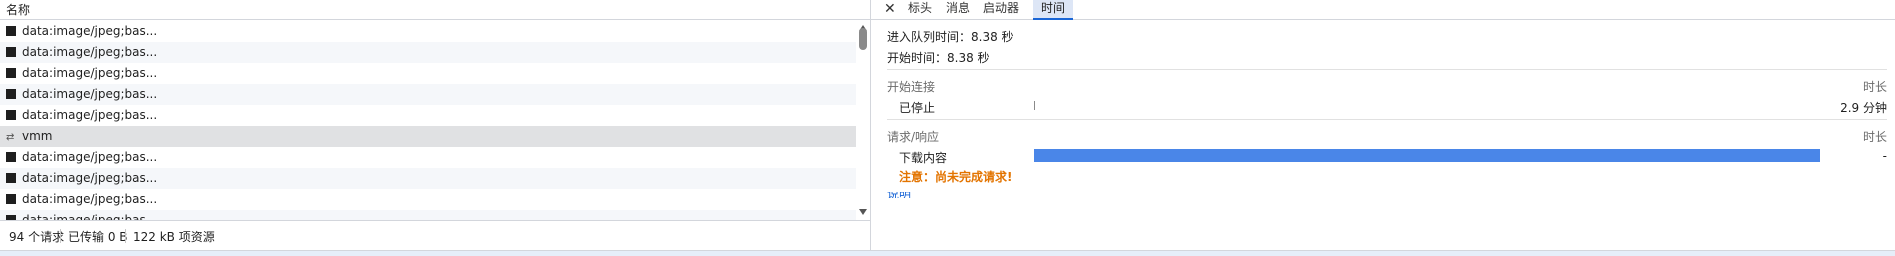 This screenshot has height=256, width=1895. I want to click on incomplete-request-warning: 注意：尚未完成请求!, so click(956, 177).